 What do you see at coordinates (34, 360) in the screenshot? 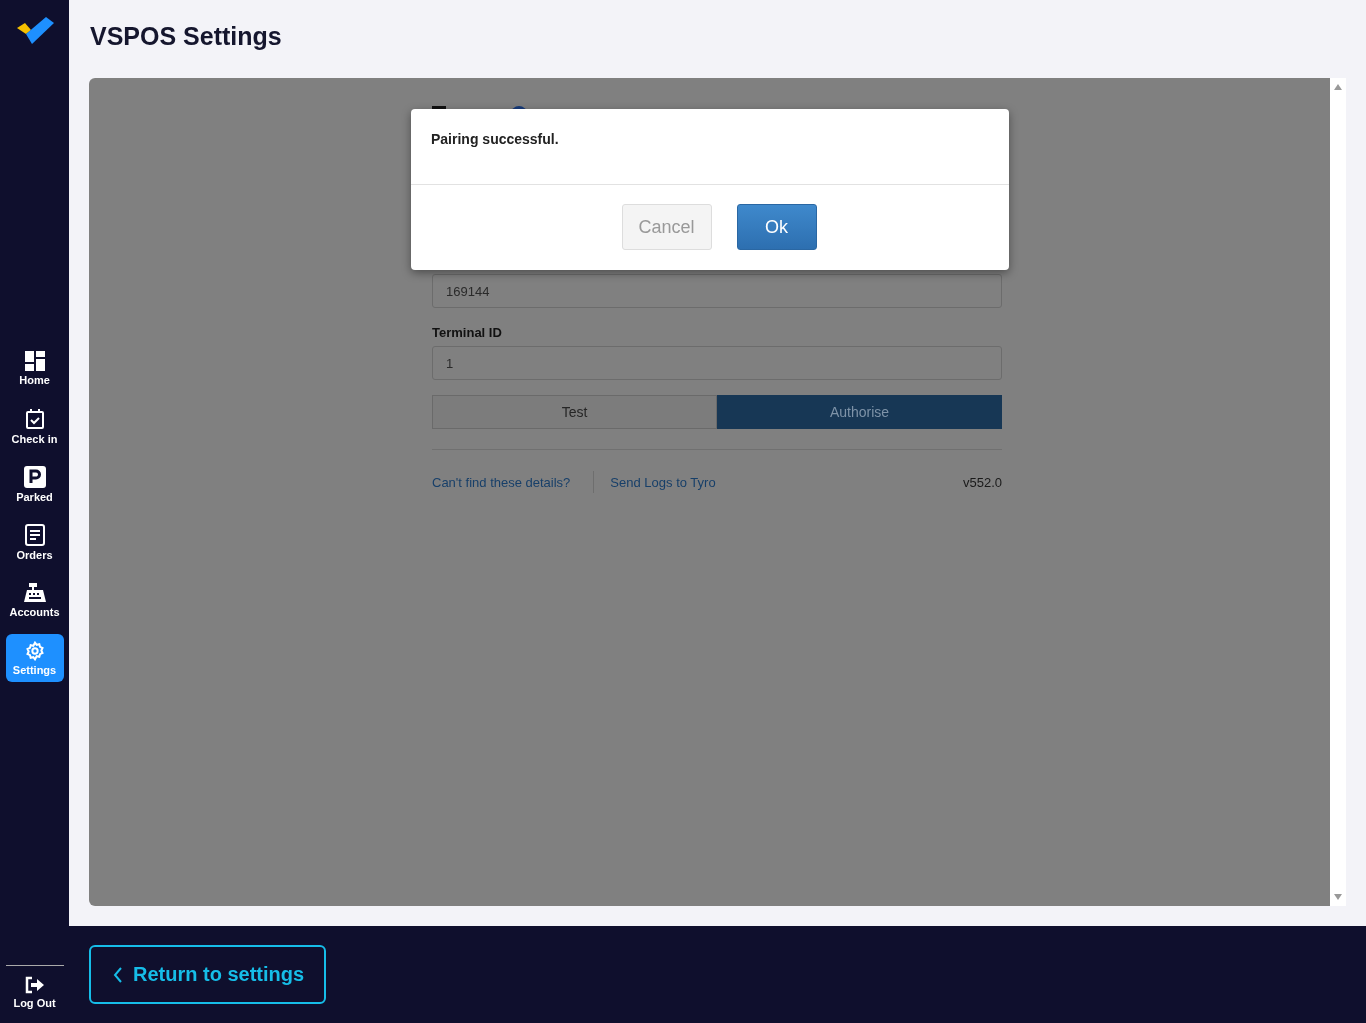
I see `grid-icon` at bounding box center [34, 360].